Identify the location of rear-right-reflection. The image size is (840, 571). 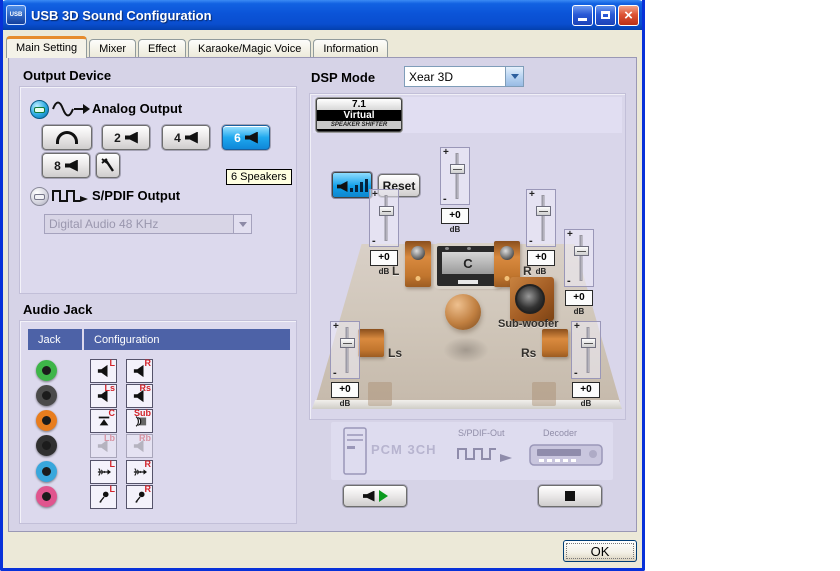
(544, 394).